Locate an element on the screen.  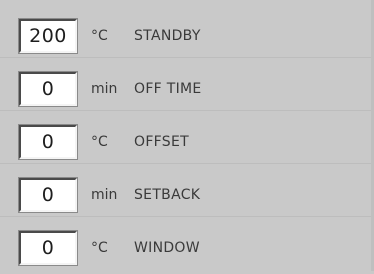
setback-label: SETBACK is located at coordinates (167, 195).